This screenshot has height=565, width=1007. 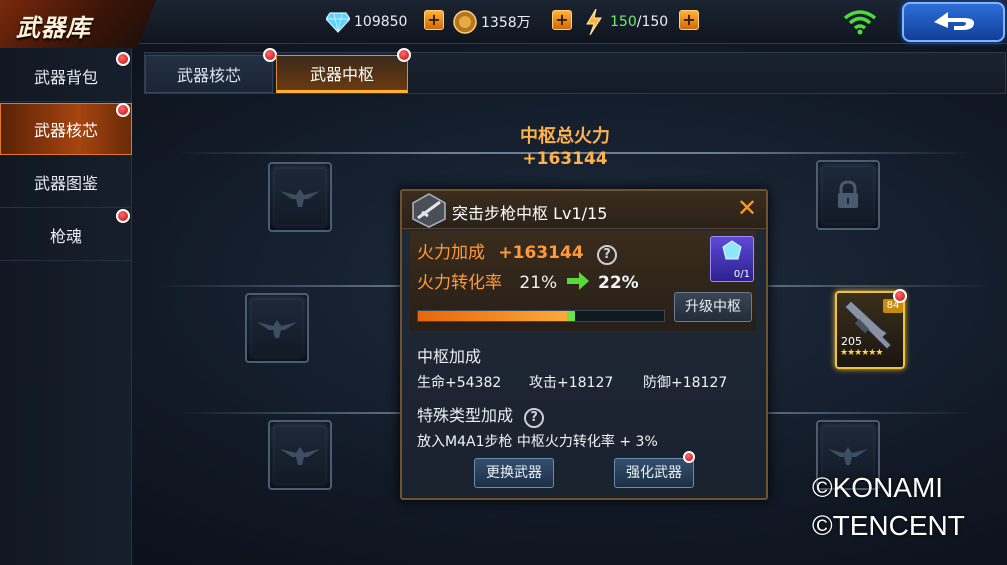 I want to click on conversion-rate-label: 火力转化率, so click(x=459, y=283).